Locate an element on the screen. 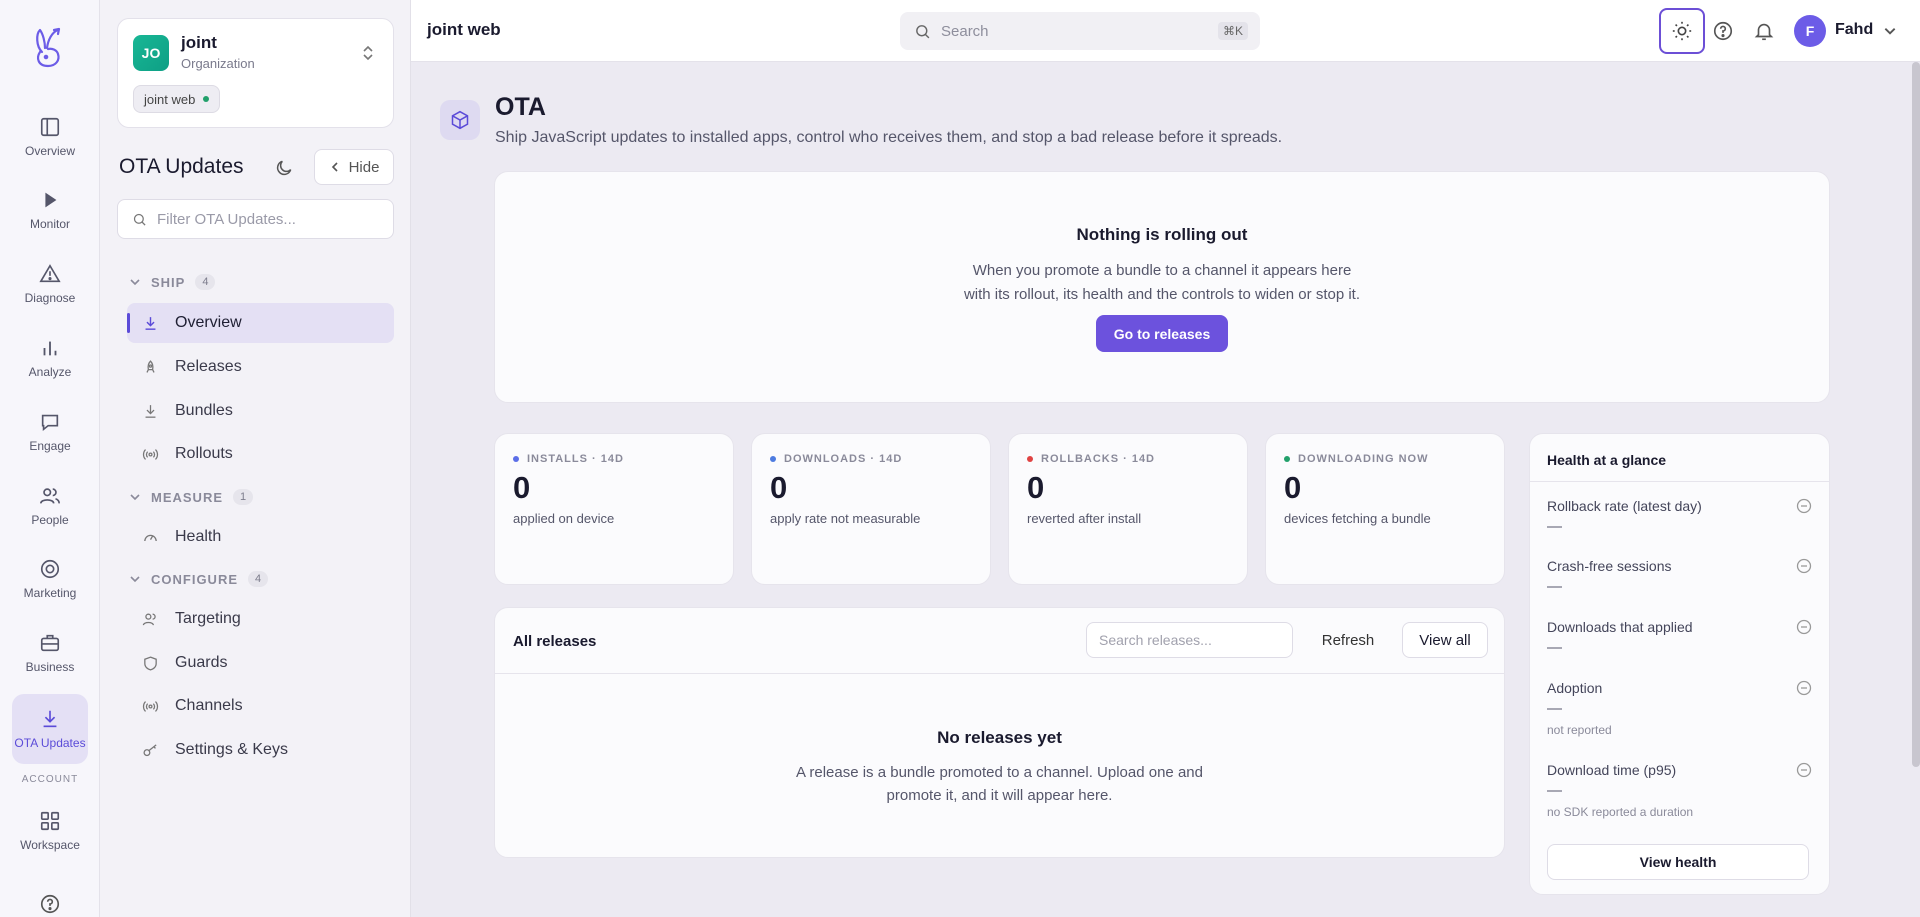 This screenshot has width=1920, height=917. stat-label-text: DOWNLOADS · 14D is located at coordinates (843, 459).